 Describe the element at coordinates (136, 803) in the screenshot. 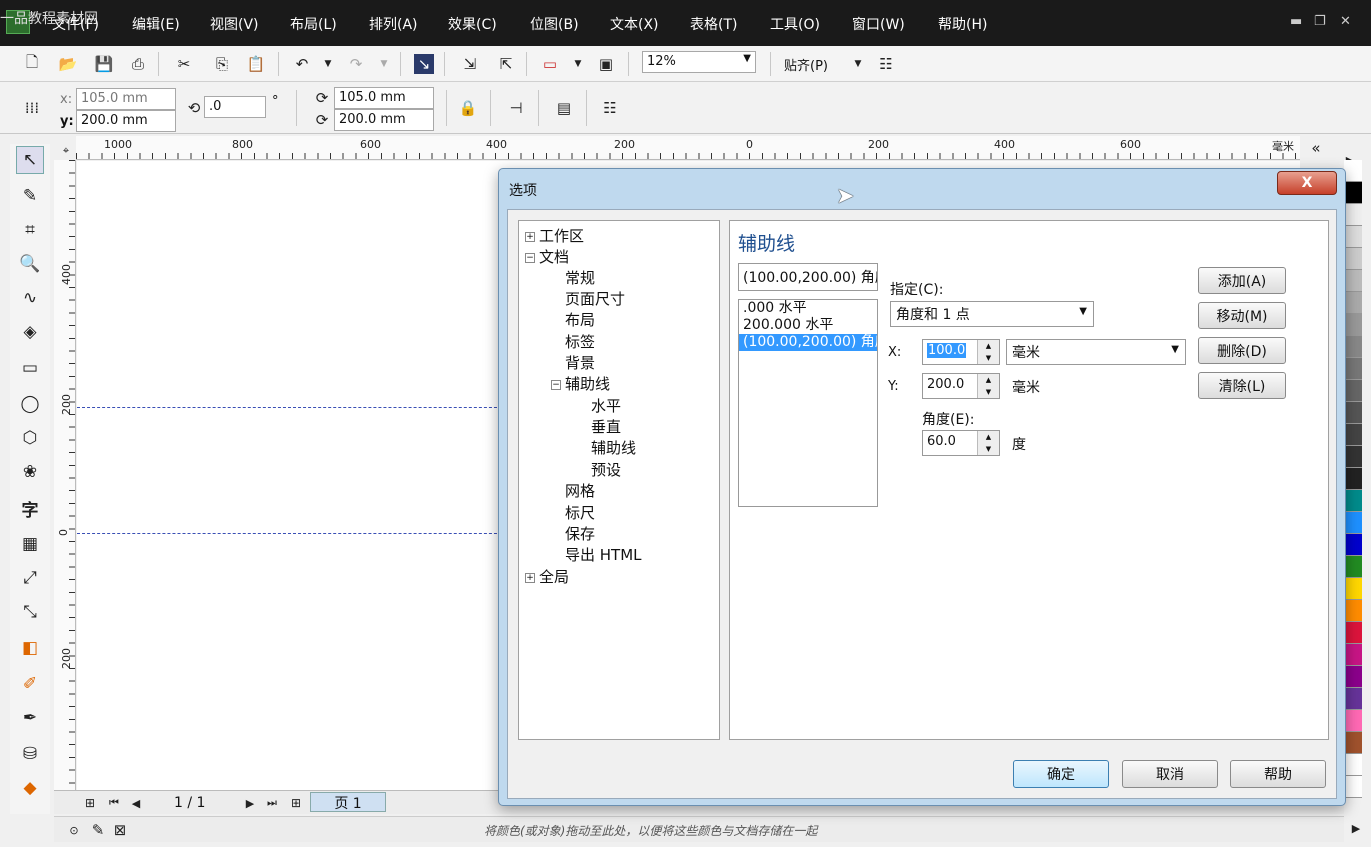

I see `previous-page-icon: ◀` at that location.